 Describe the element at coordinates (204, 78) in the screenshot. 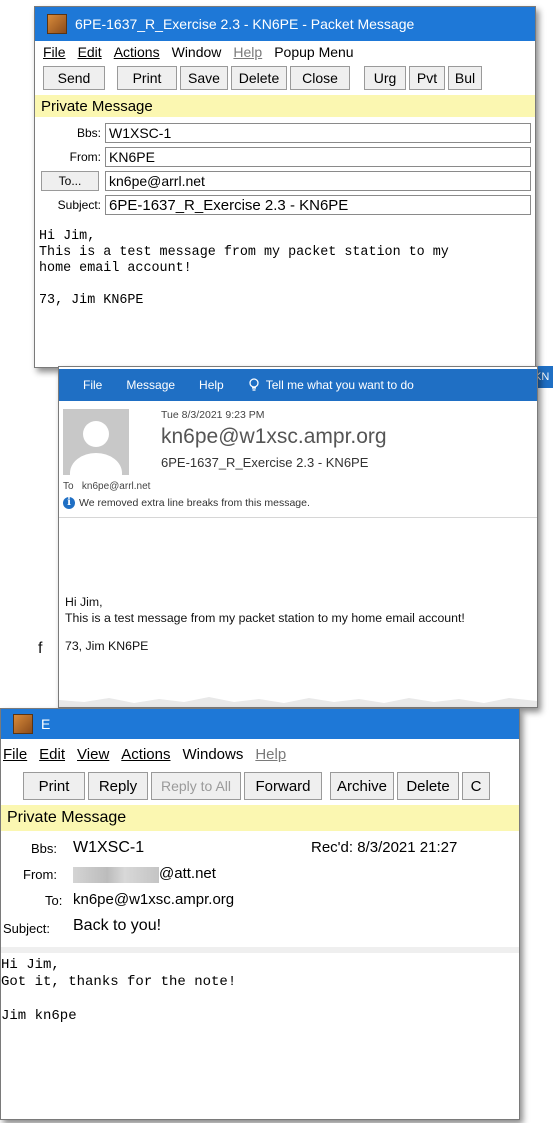

I see `save-button: Save` at that location.